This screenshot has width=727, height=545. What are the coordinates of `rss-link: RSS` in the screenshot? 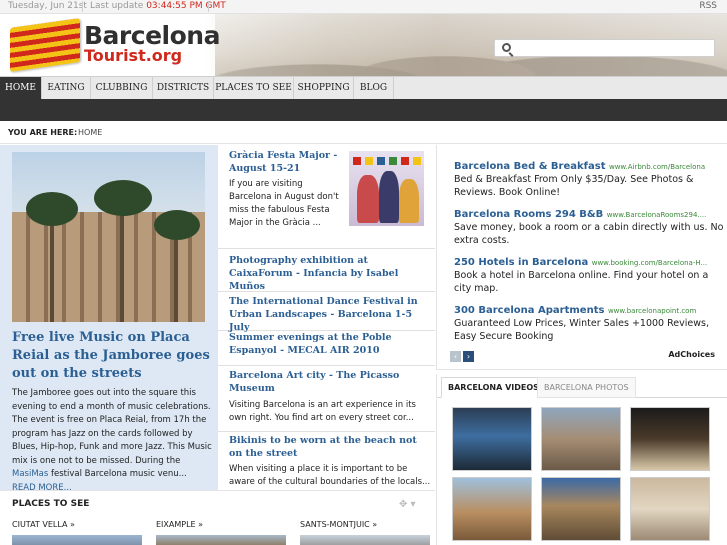 It's located at (708, 6).